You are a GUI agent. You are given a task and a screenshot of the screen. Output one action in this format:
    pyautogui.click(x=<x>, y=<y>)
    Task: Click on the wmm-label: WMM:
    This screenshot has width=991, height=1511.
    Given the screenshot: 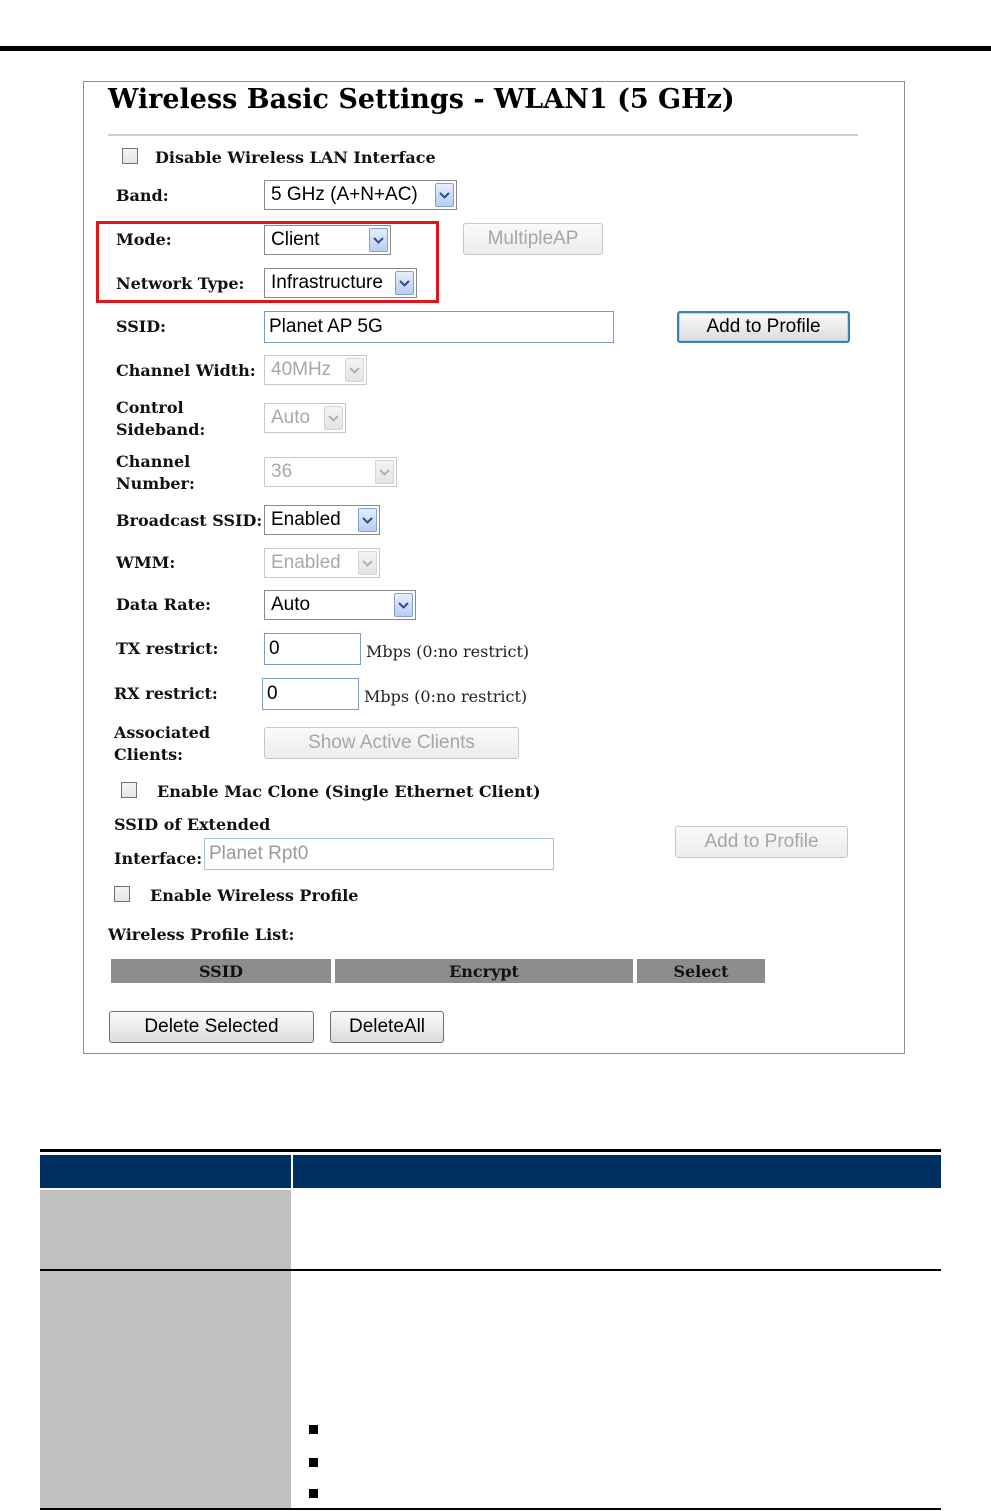 What is the action you would take?
    pyautogui.click(x=146, y=562)
    